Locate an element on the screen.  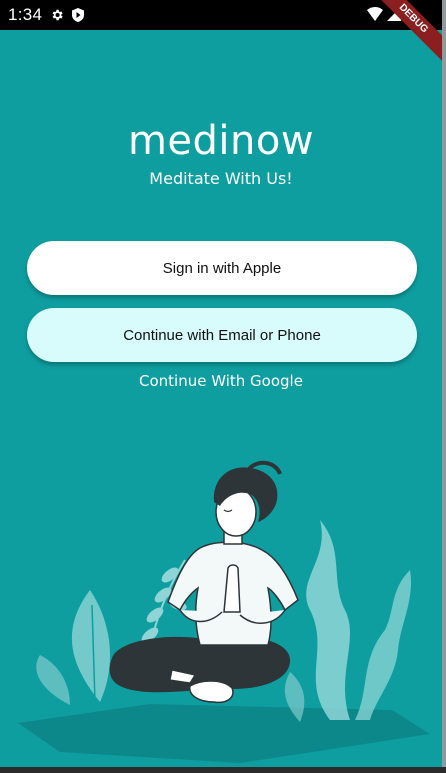
continue-google-link: Continue With Google is located at coordinates (221, 381).